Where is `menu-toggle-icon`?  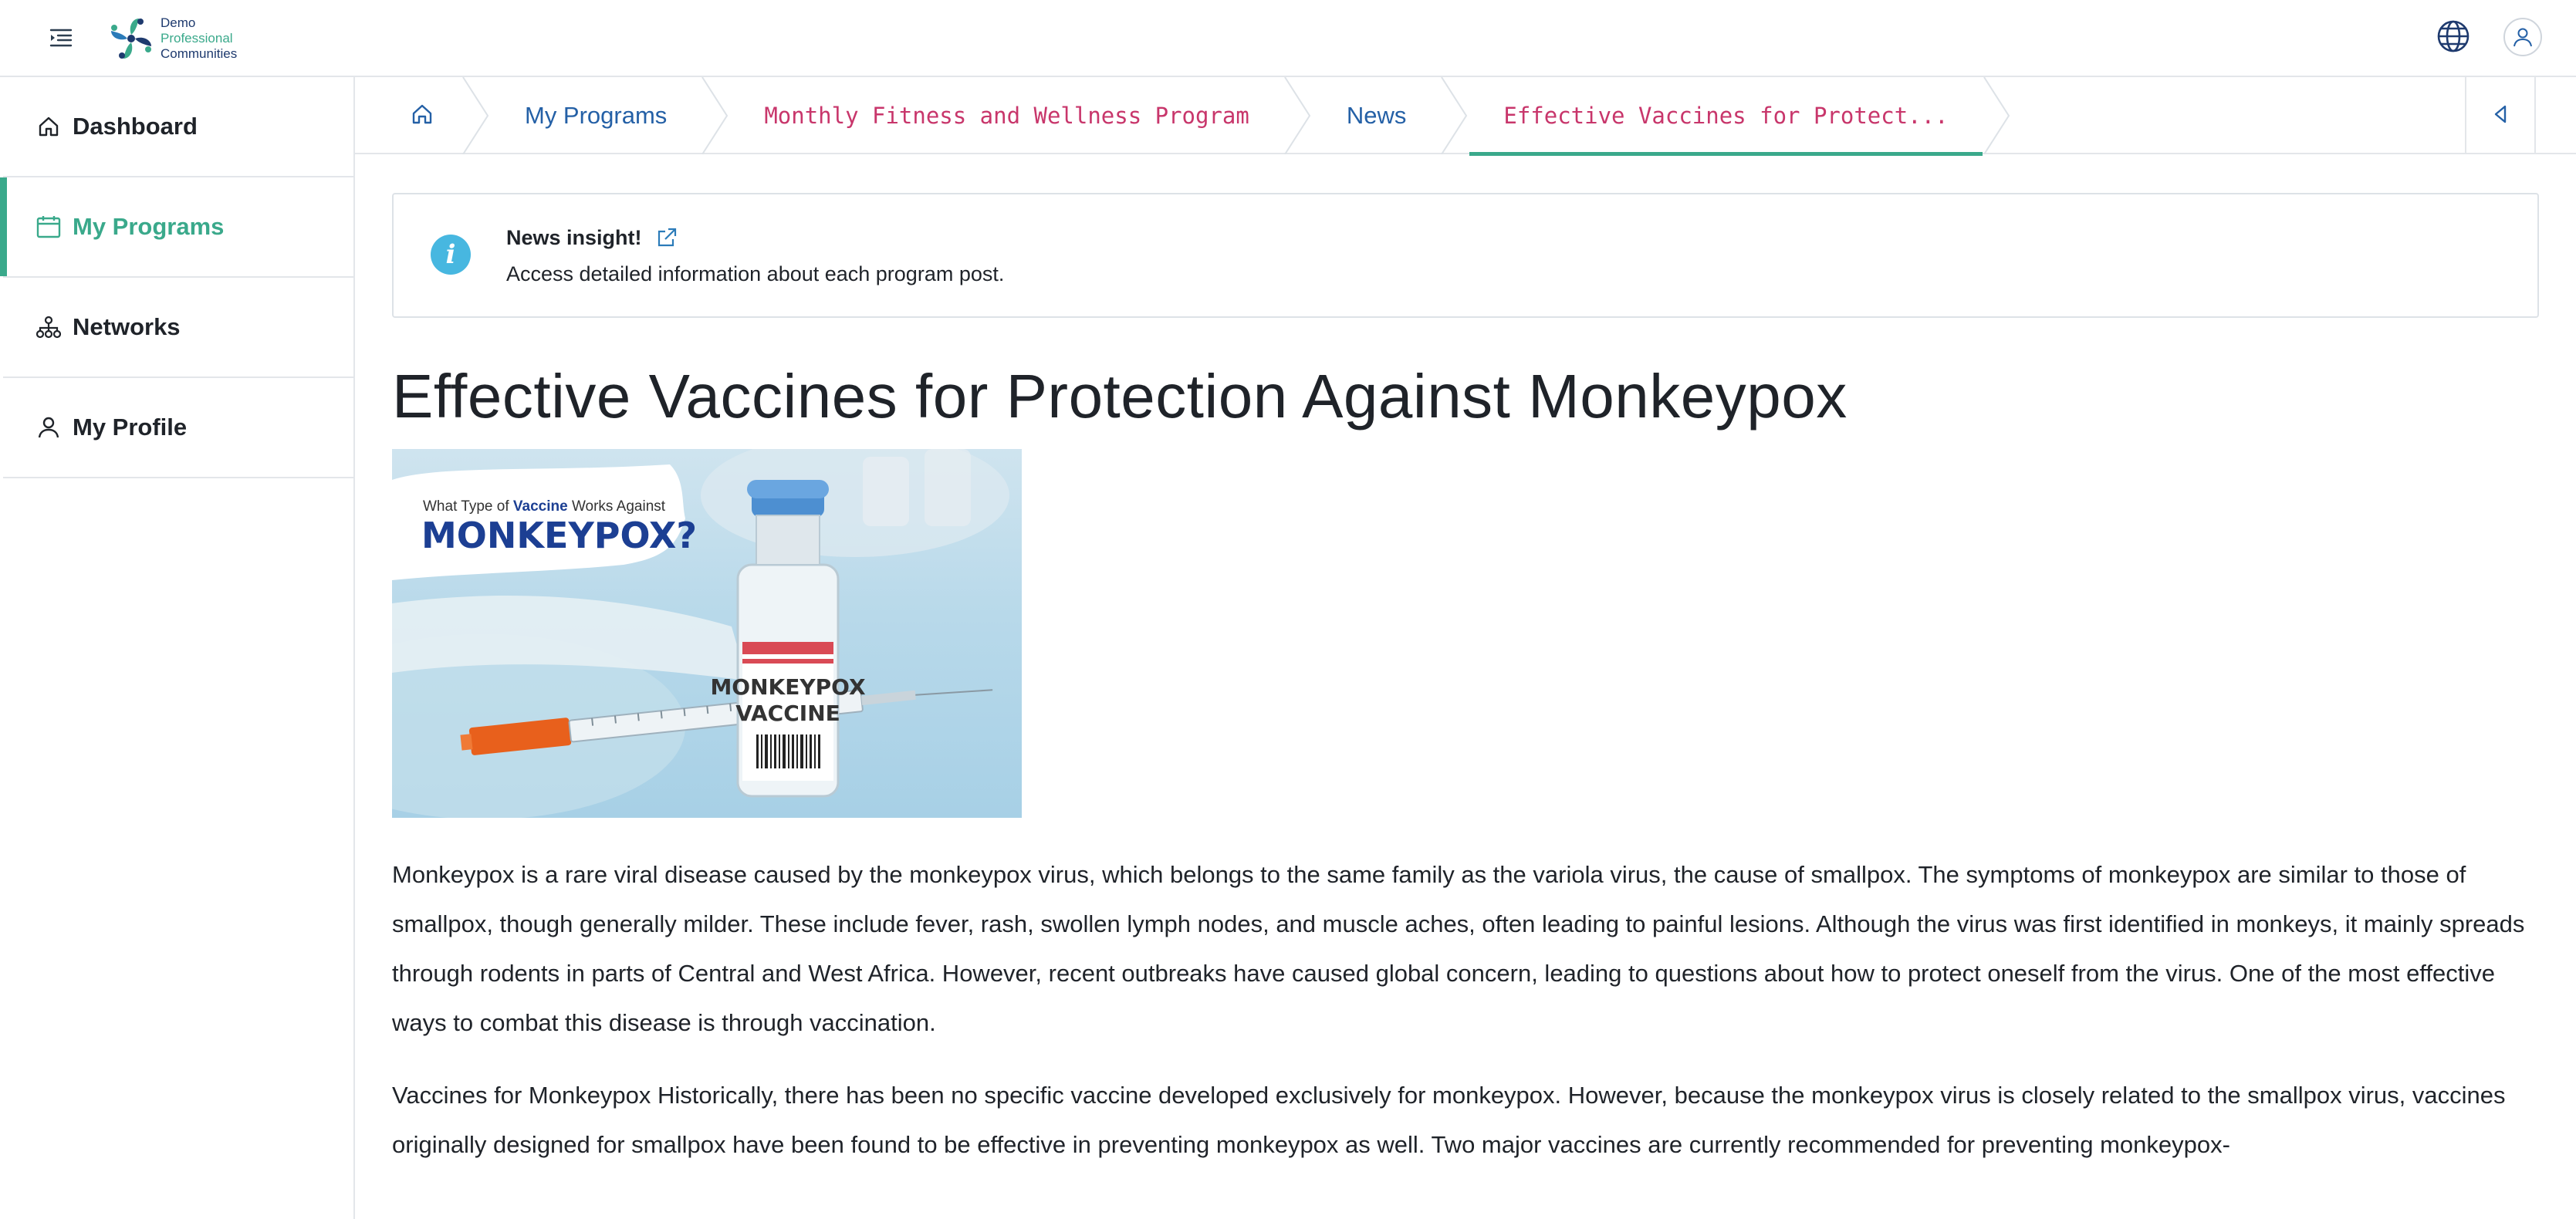
menu-toggle-icon is located at coordinates (61, 38).